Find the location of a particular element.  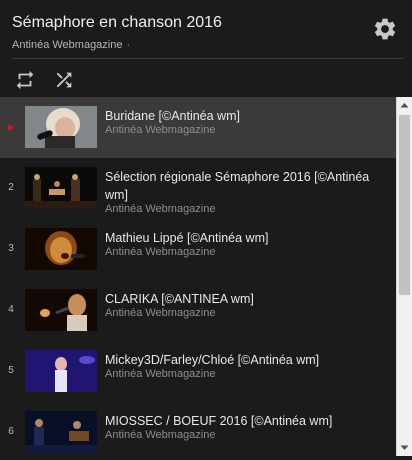

video-title: MIOSSEC / BOEUF 2016 [©Antinéa wm] is located at coordinates (245, 421).